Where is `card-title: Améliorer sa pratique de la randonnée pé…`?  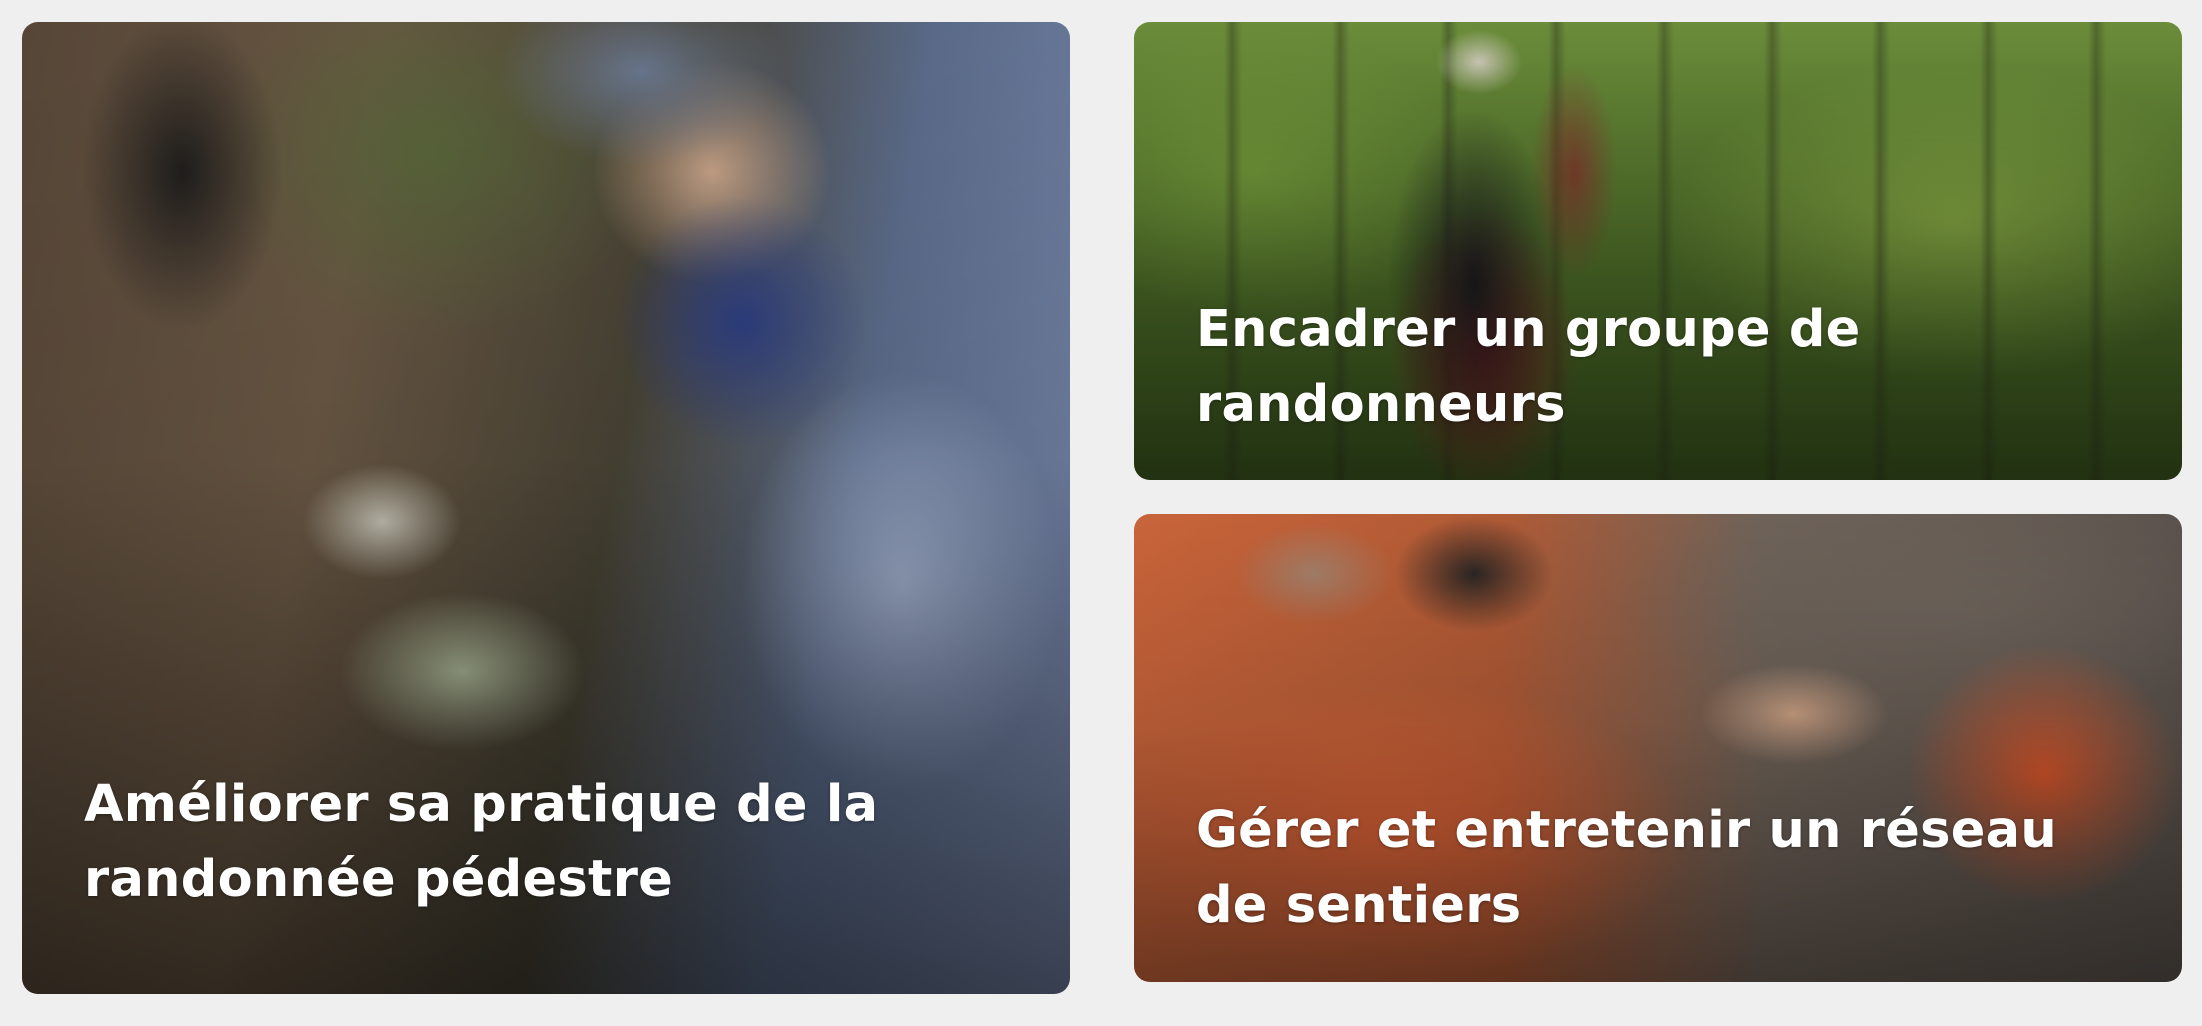
card-title: Améliorer sa pratique de la randonnée pé… is located at coordinates (481, 842).